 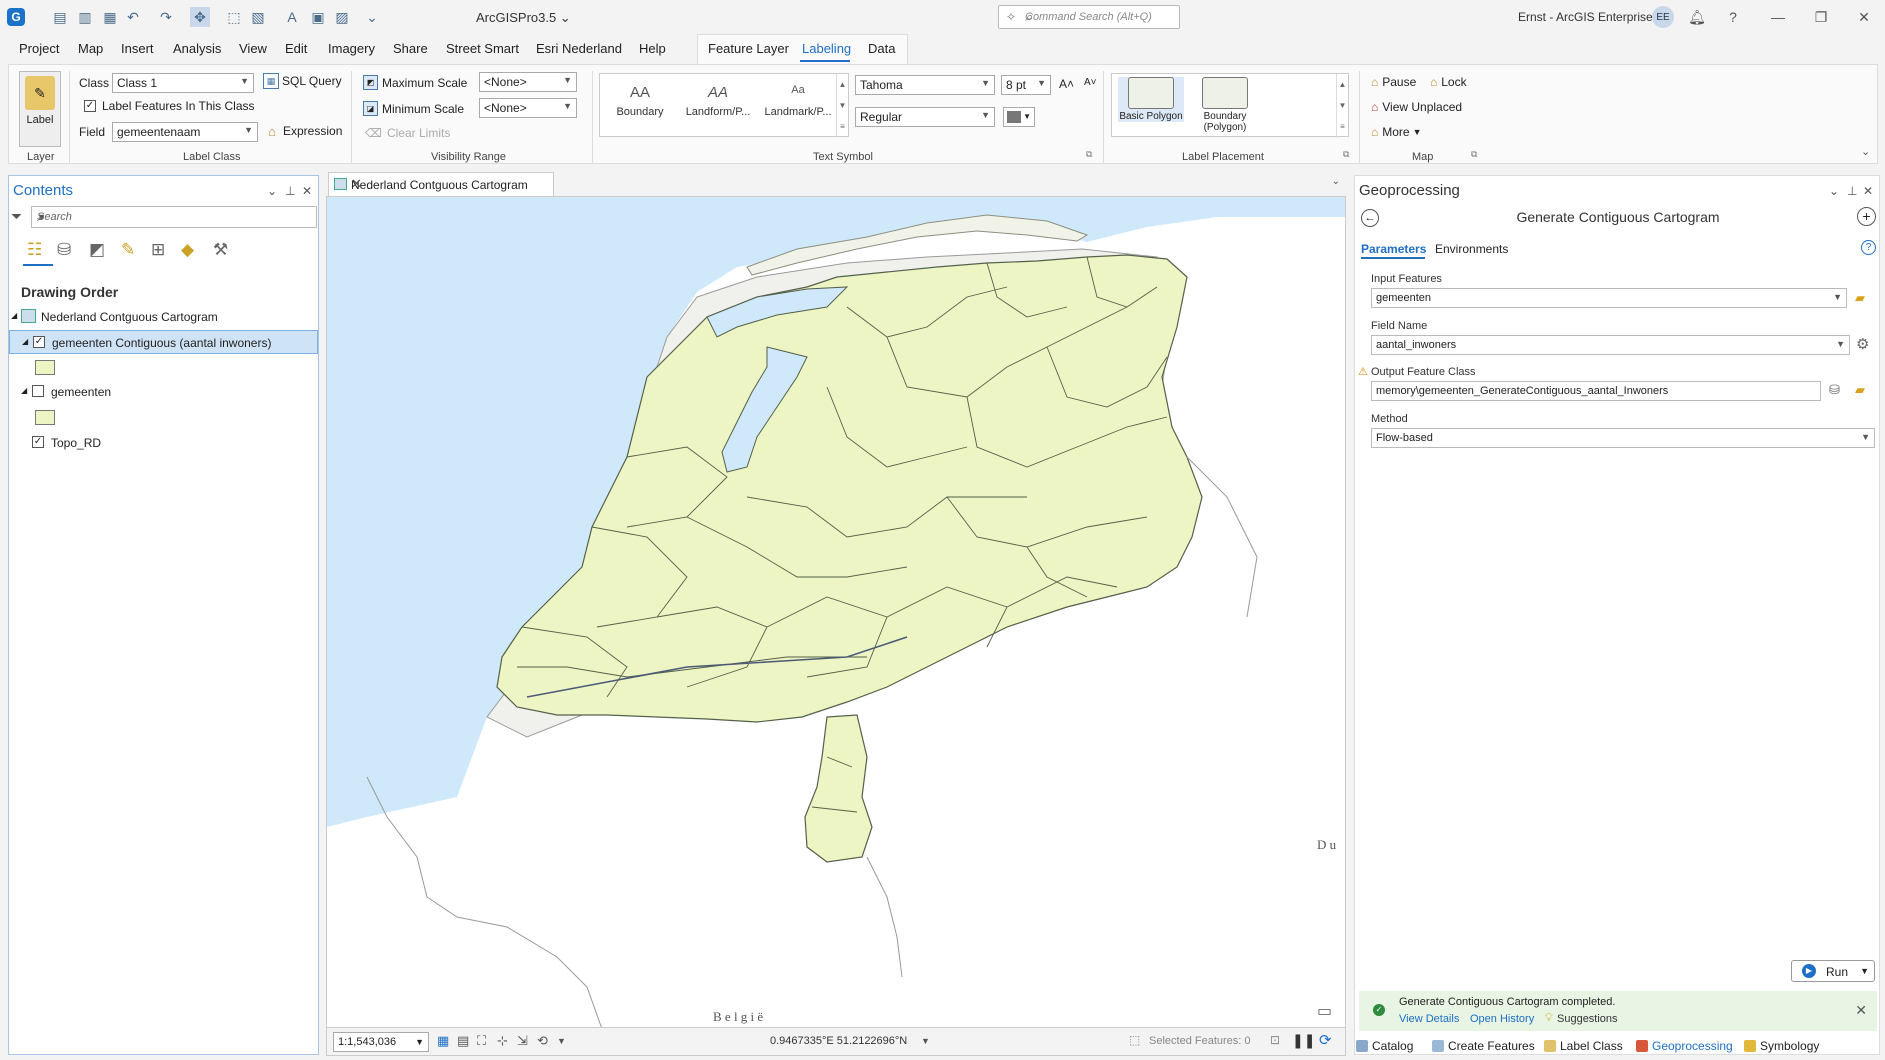 What do you see at coordinates (1860, 390) in the screenshot?
I see `browse-folder-icon: ▰` at bounding box center [1860, 390].